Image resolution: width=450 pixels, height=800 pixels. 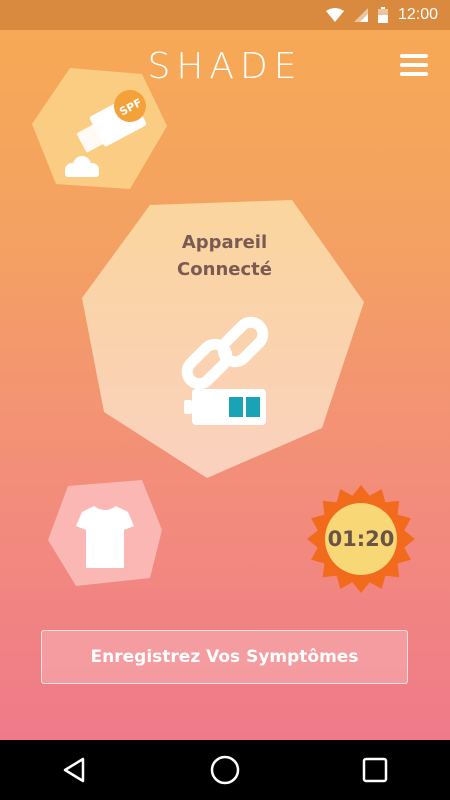 I want to click on link-icon, so click(x=225, y=353).